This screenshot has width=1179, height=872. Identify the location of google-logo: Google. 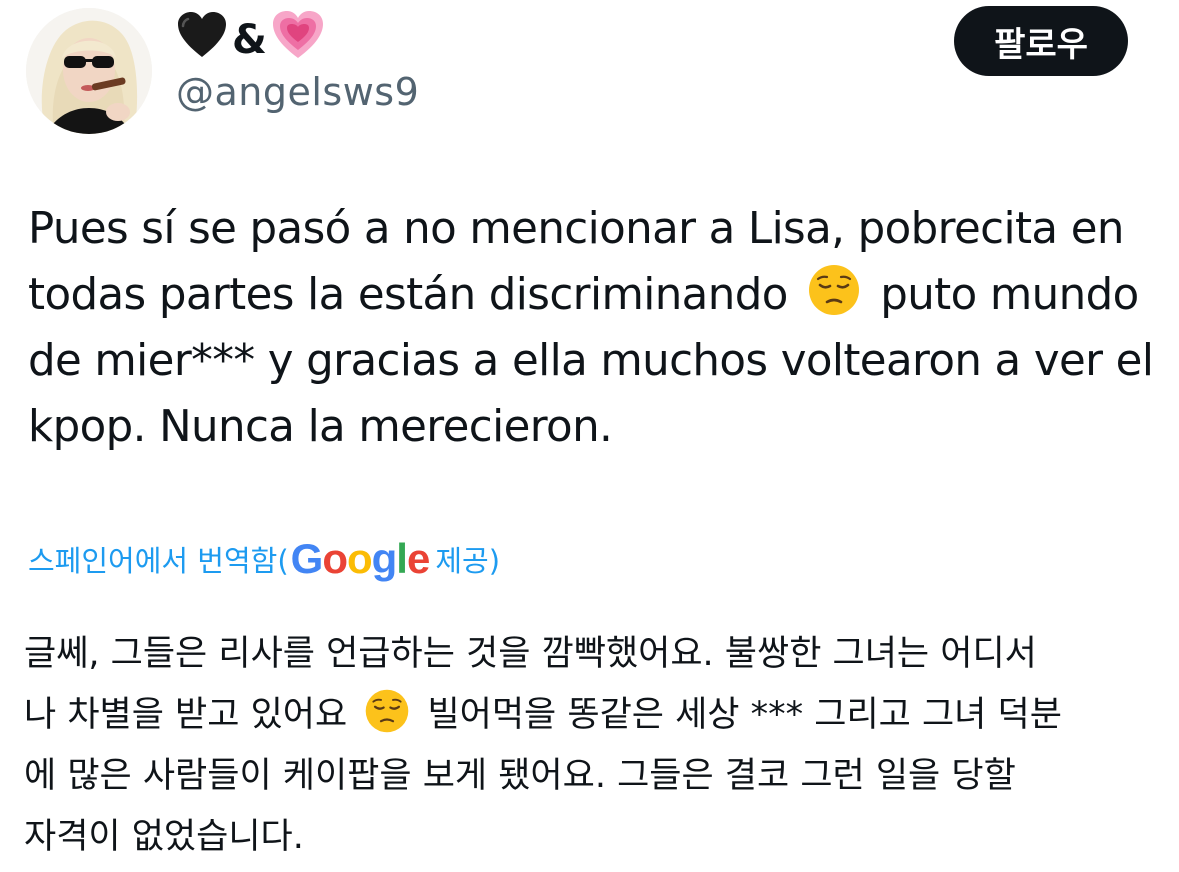
(360, 558).